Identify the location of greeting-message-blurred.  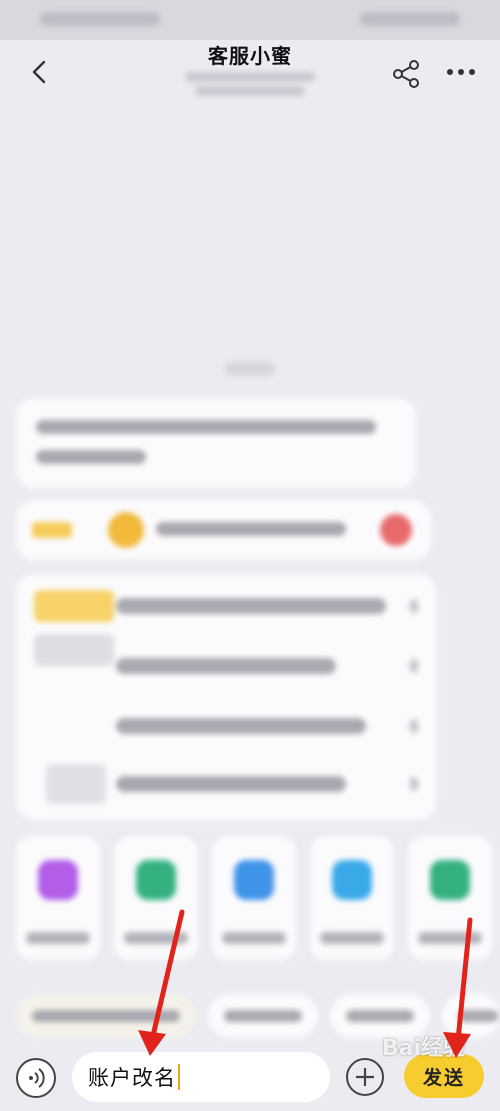
(216, 443).